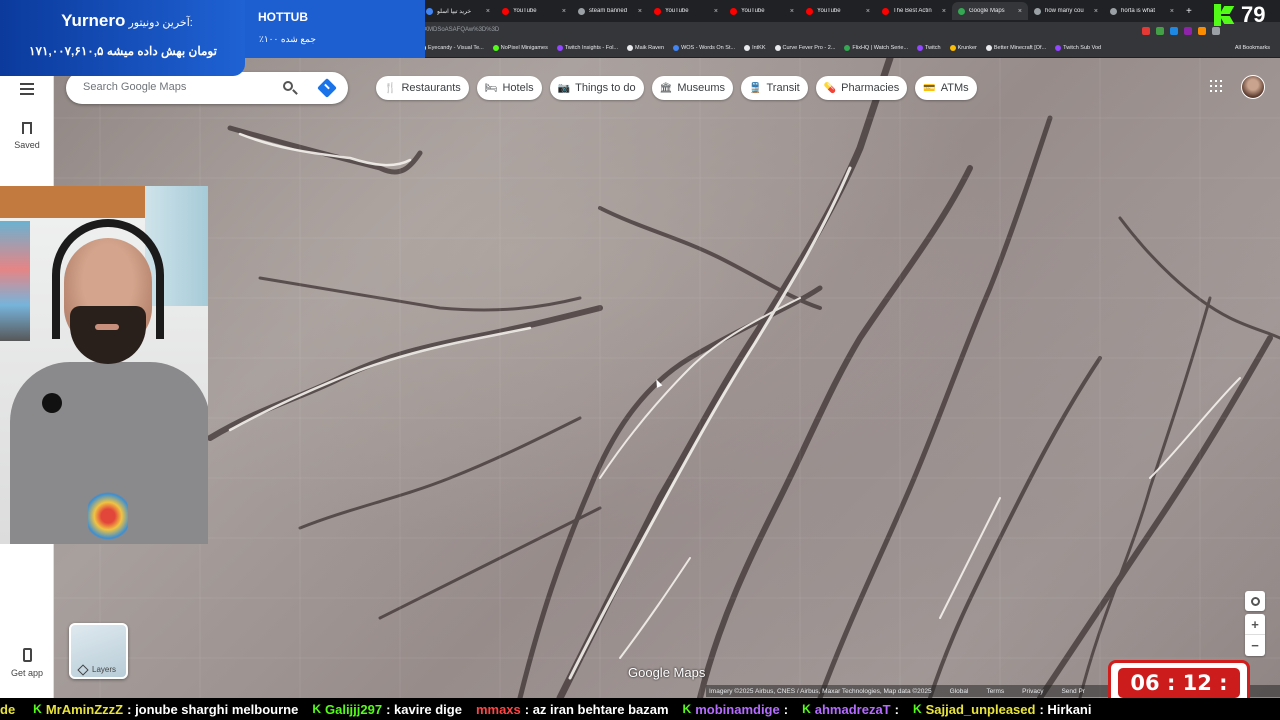  What do you see at coordinates (127, 21) in the screenshot?
I see `donor-line: Yurnero آخرین دونیتور:` at bounding box center [127, 21].